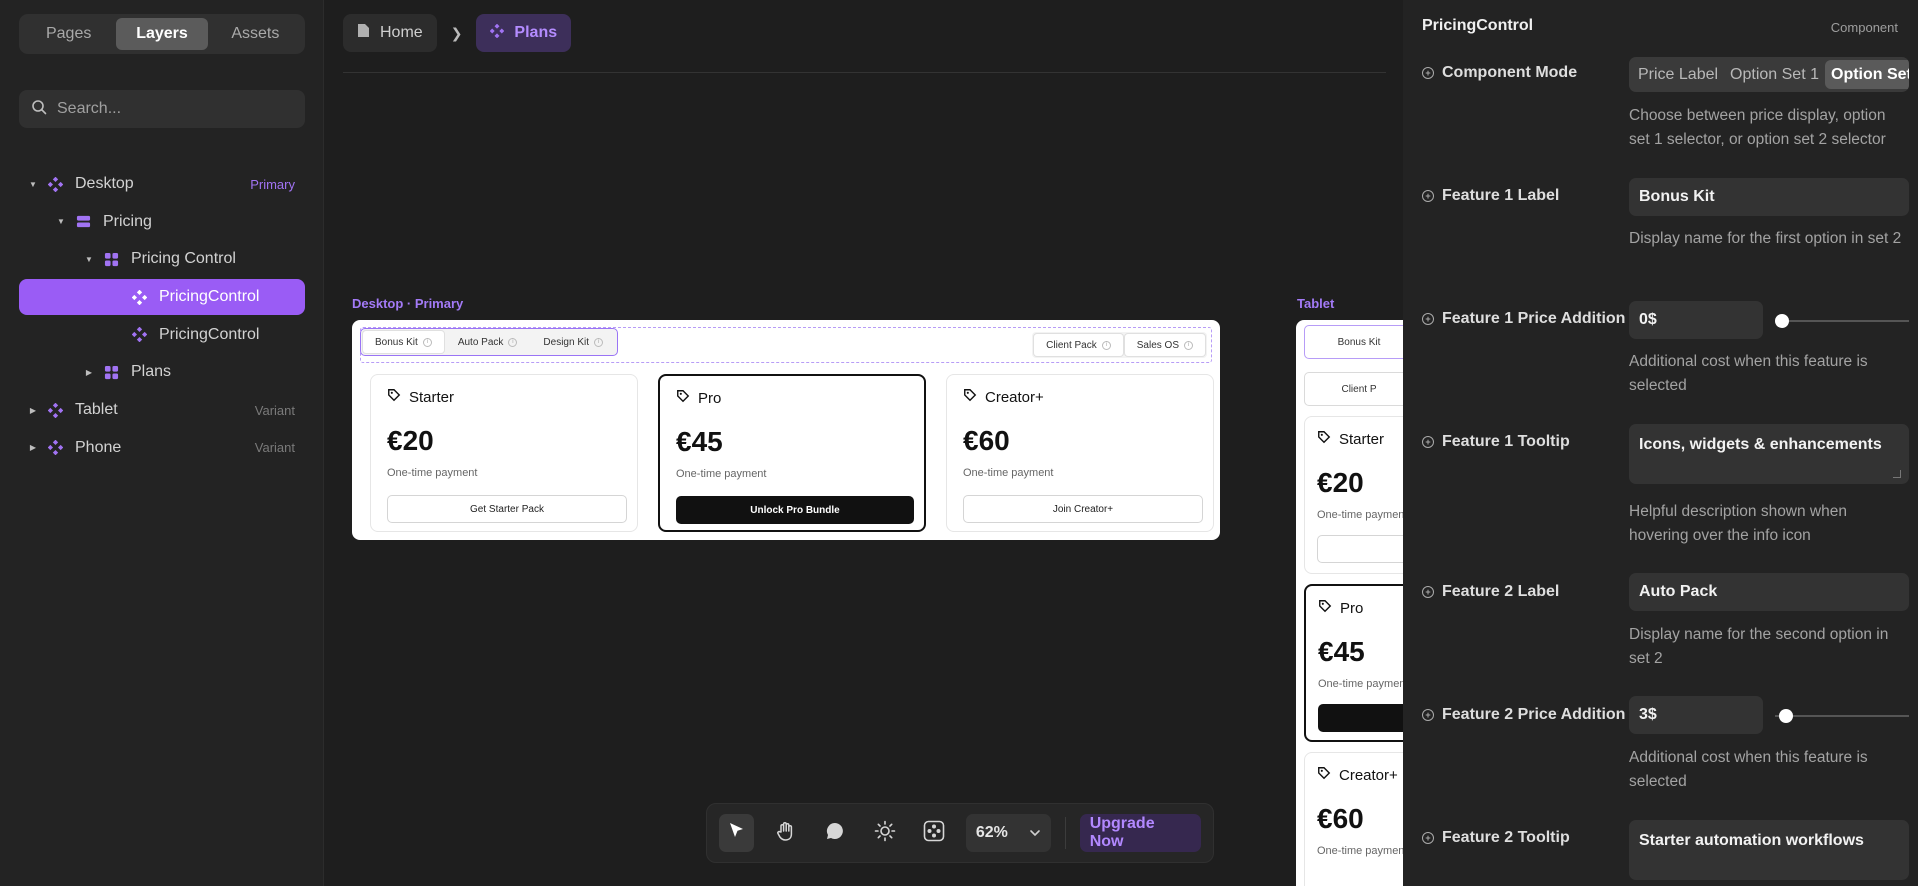 Image resolution: width=1918 pixels, height=886 pixels. I want to click on theme-tool, so click(884, 833).